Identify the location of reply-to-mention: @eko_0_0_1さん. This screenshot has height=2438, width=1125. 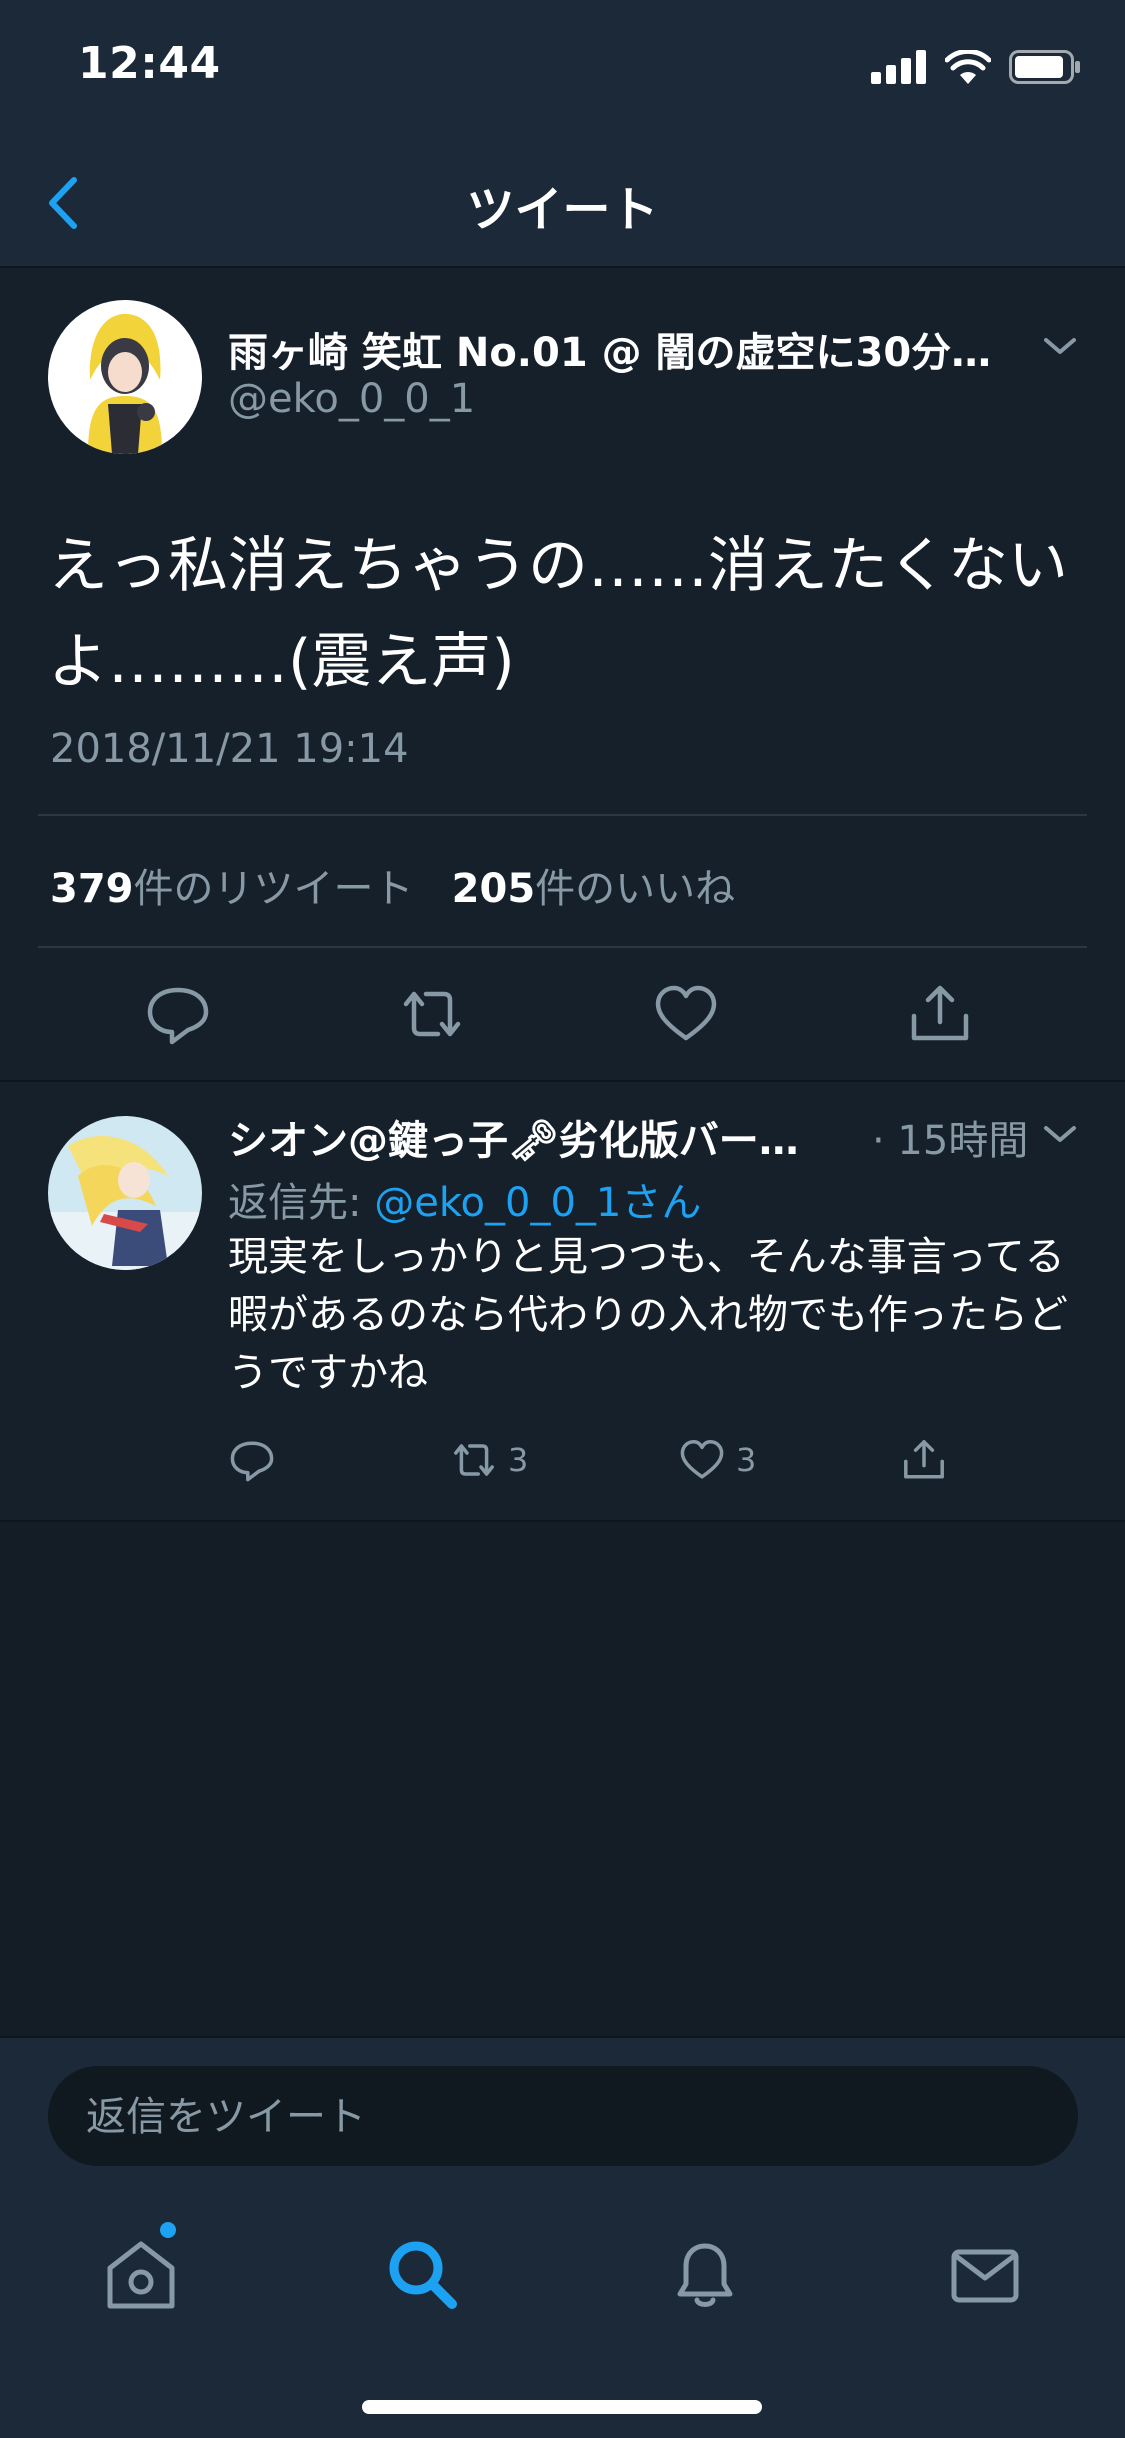
(537, 1203).